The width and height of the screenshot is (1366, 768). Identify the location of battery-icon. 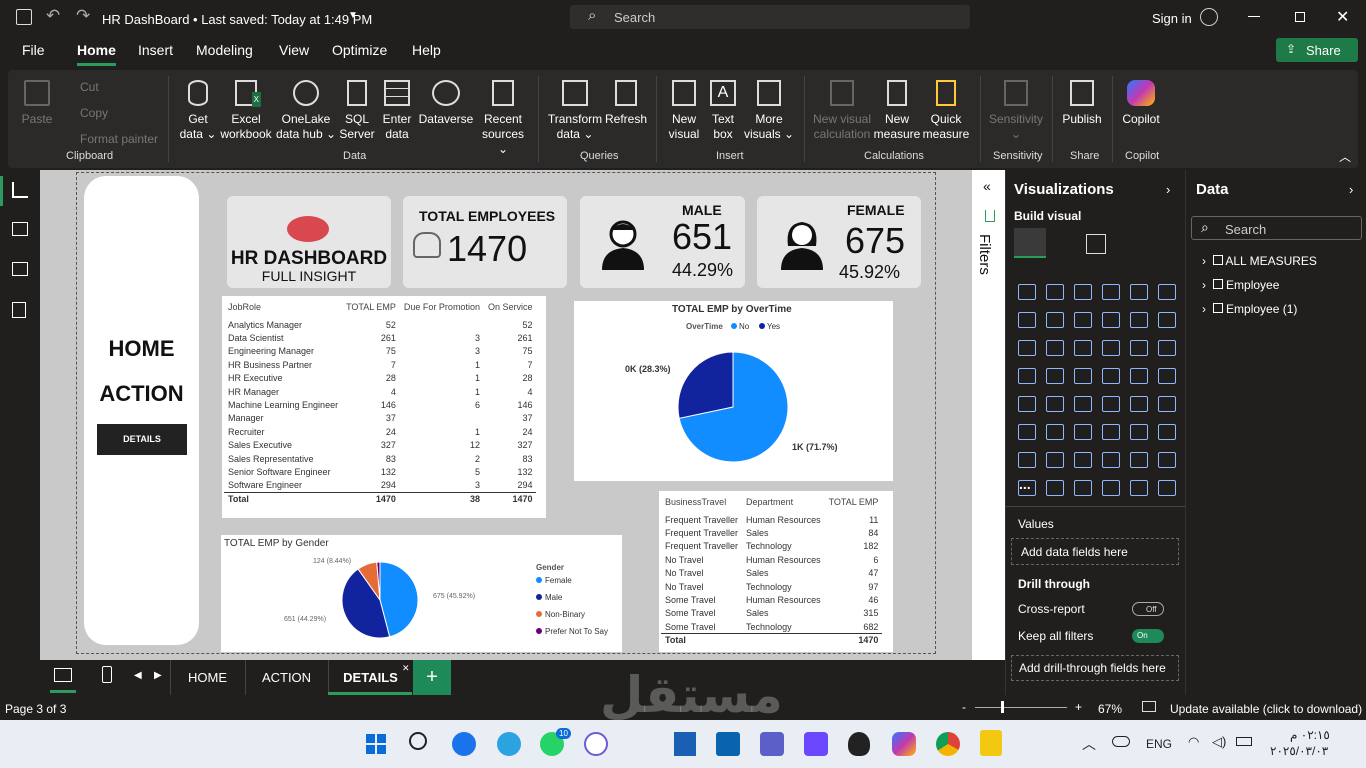
(1244, 741).